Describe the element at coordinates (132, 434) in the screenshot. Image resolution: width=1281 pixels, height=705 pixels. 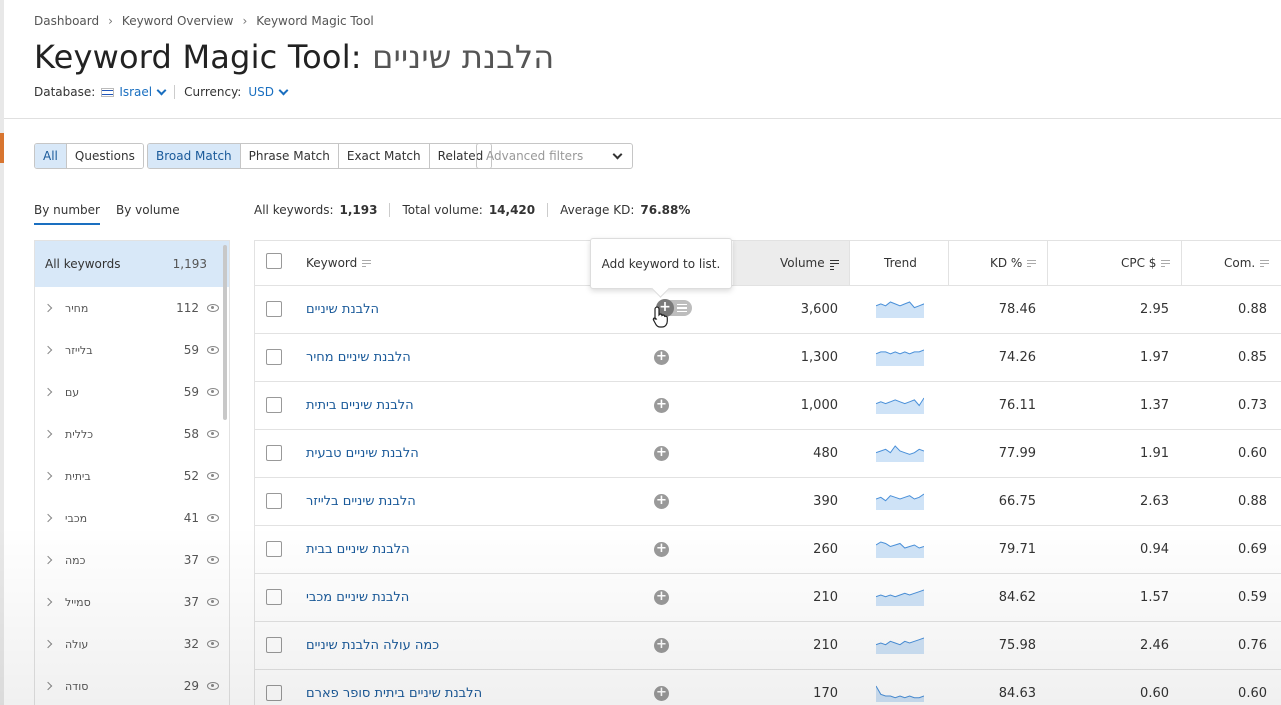
I see `group-item: כללית 58` at that location.